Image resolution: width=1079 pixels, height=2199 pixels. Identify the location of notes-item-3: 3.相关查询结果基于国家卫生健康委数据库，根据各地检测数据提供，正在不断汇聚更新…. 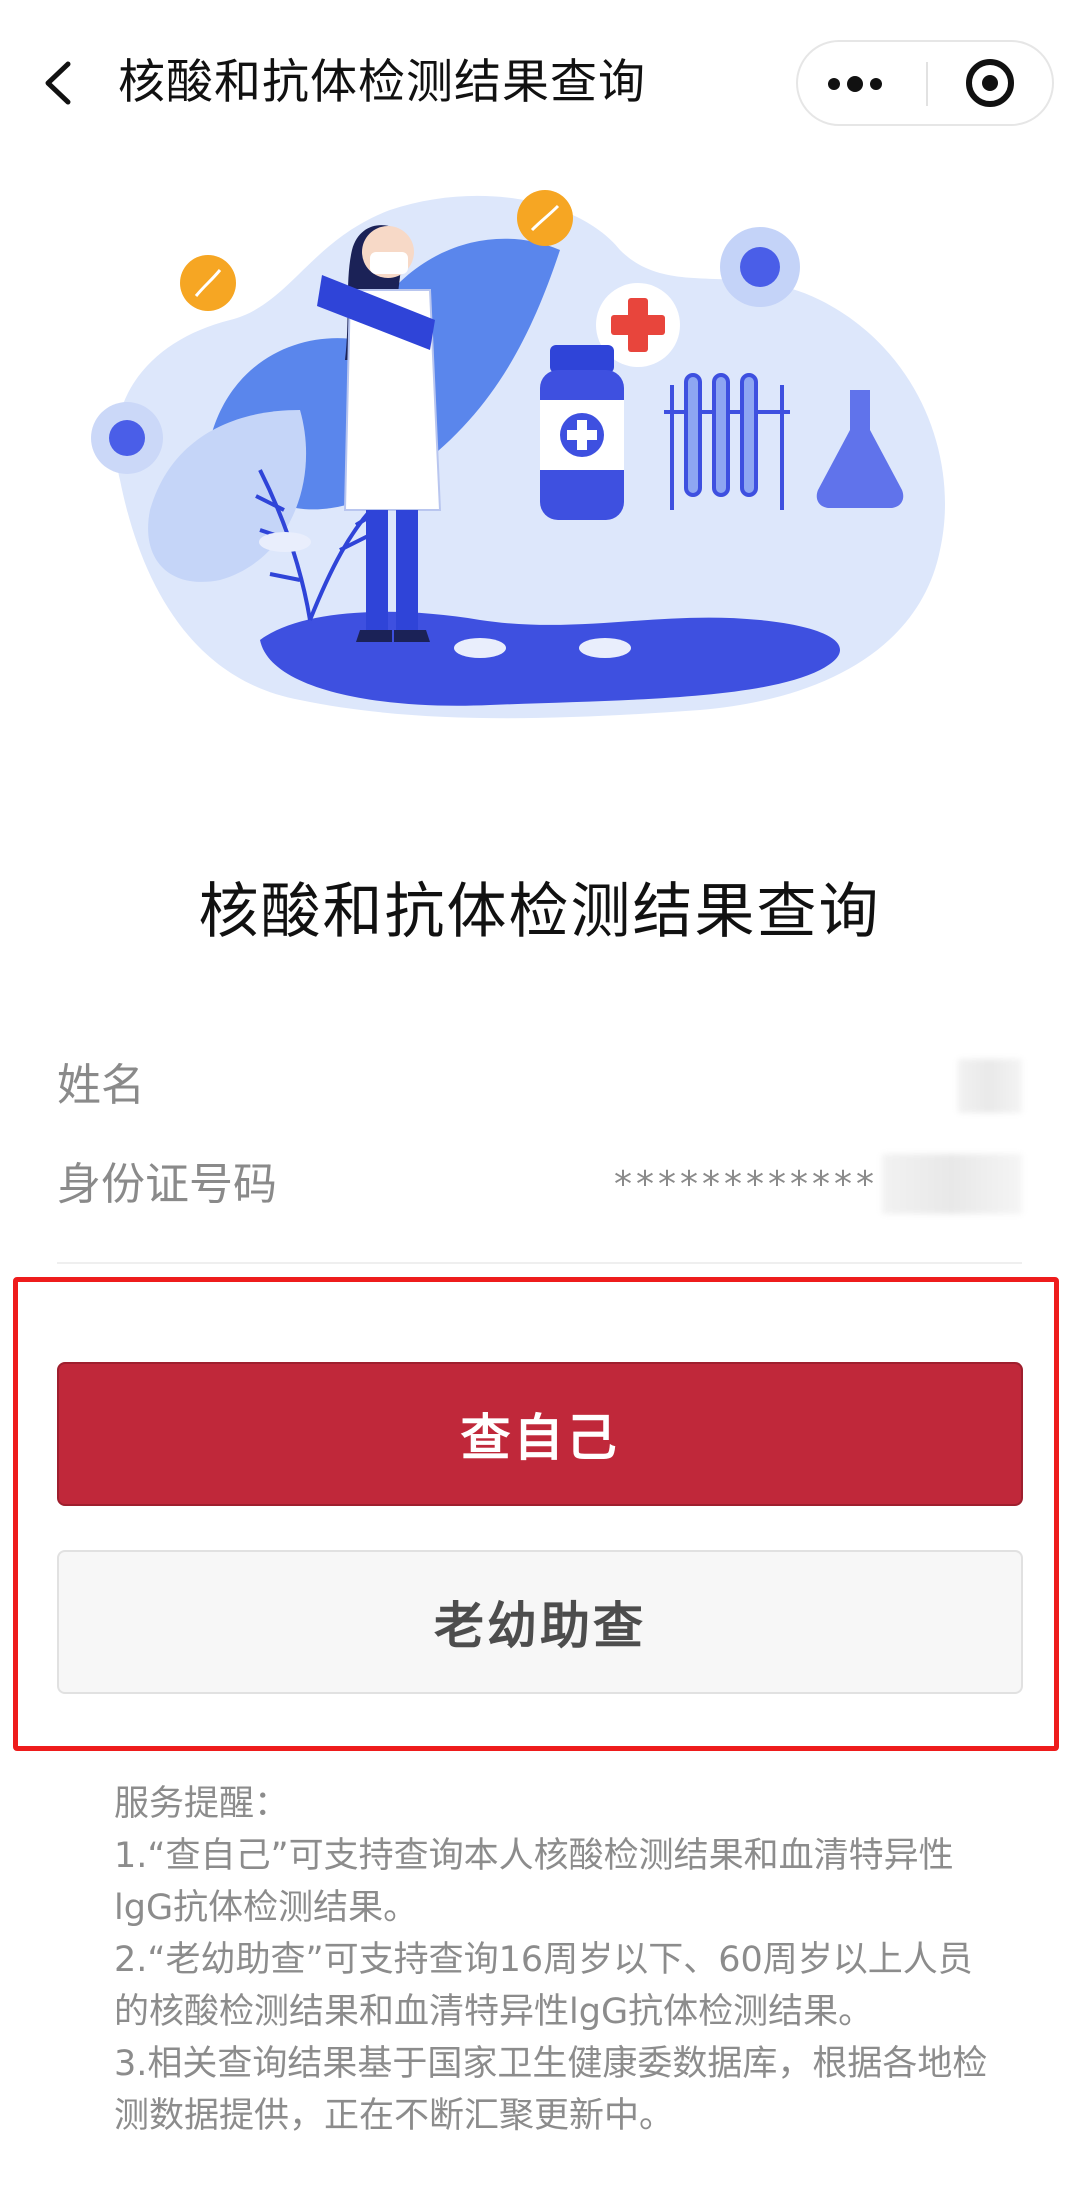
(551, 2090).